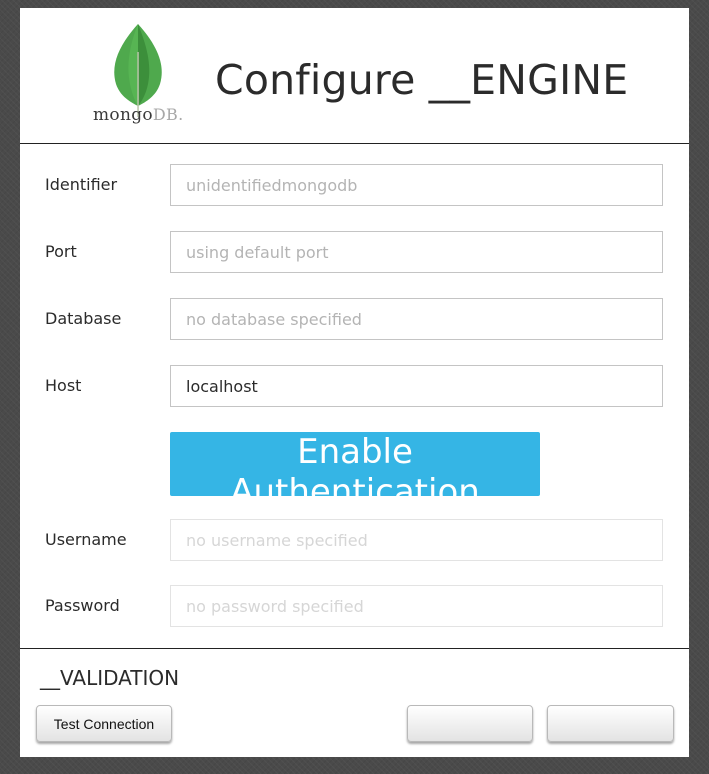 Image resolution: width=709 pixels, height=774 pixels. Describe the element at coordinates (416, 185) in the screenshot. I see `identifier-input` at that location.